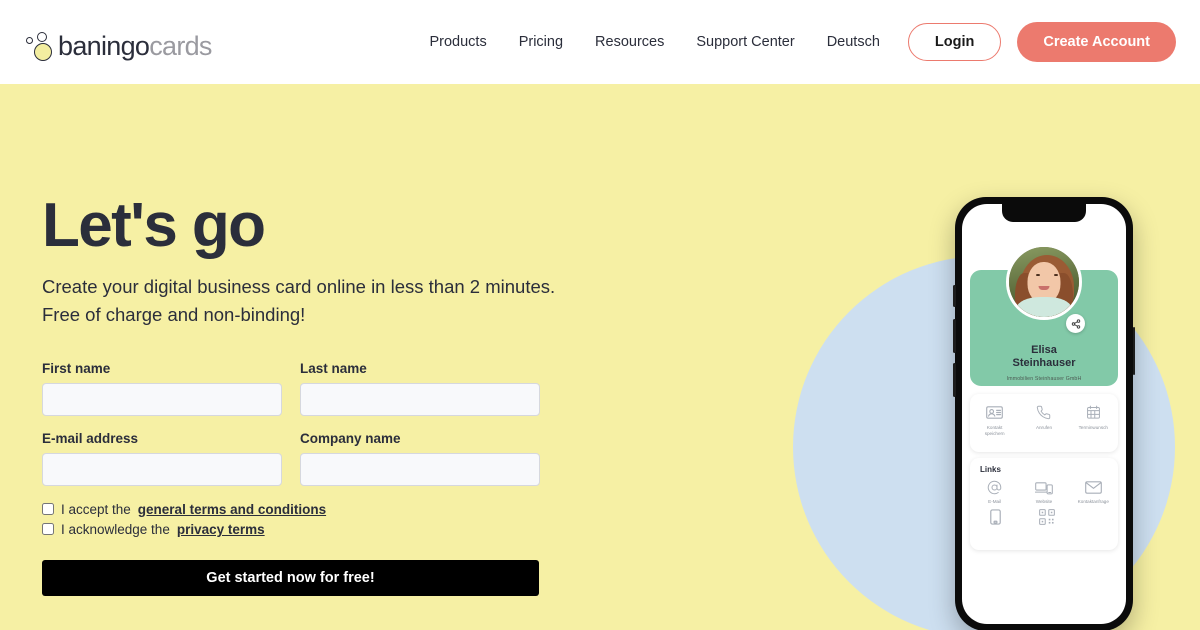 The image size is (1200, 630). I want to click on action-call: Anrufen, so click(1044, 419).